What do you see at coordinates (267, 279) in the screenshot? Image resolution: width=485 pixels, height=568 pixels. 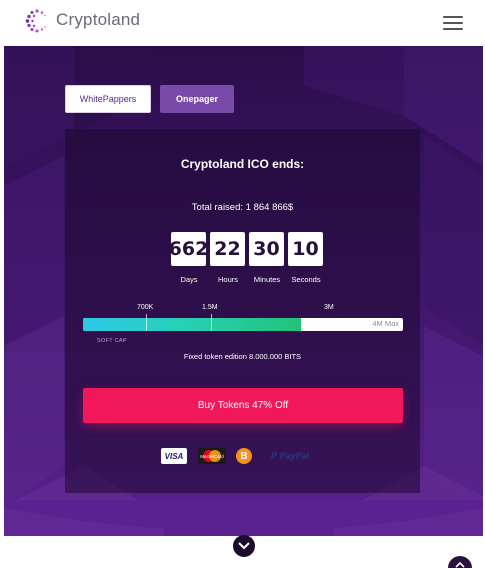 I see `countdown-minutes-label: Minutes` at bounding box center [267, 279].